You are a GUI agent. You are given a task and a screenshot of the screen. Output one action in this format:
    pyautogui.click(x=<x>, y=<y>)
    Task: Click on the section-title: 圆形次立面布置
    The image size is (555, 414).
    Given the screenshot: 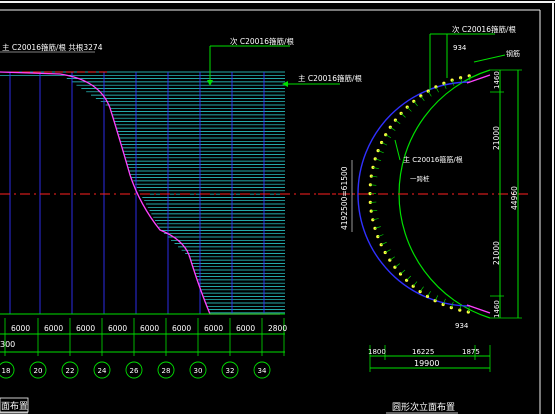 What is the action you would take?
    pyautogui.click(x=423, y=407)
    